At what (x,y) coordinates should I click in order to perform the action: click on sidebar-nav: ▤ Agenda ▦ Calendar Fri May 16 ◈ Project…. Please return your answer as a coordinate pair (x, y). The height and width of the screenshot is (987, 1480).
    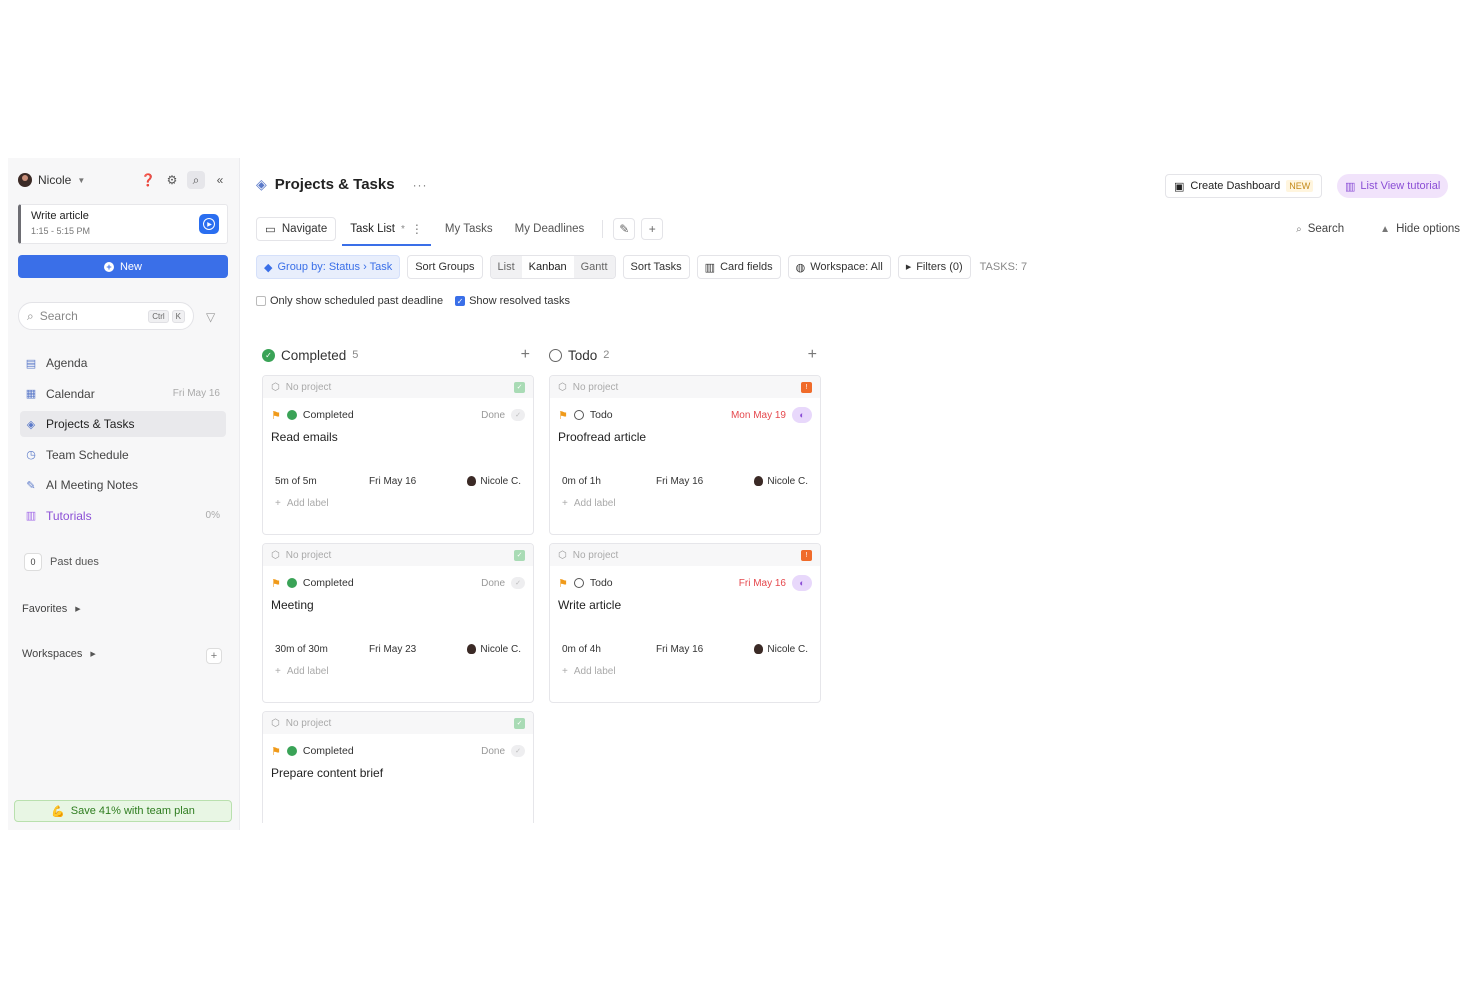
    Looking at the image, I should click on (123, 442).